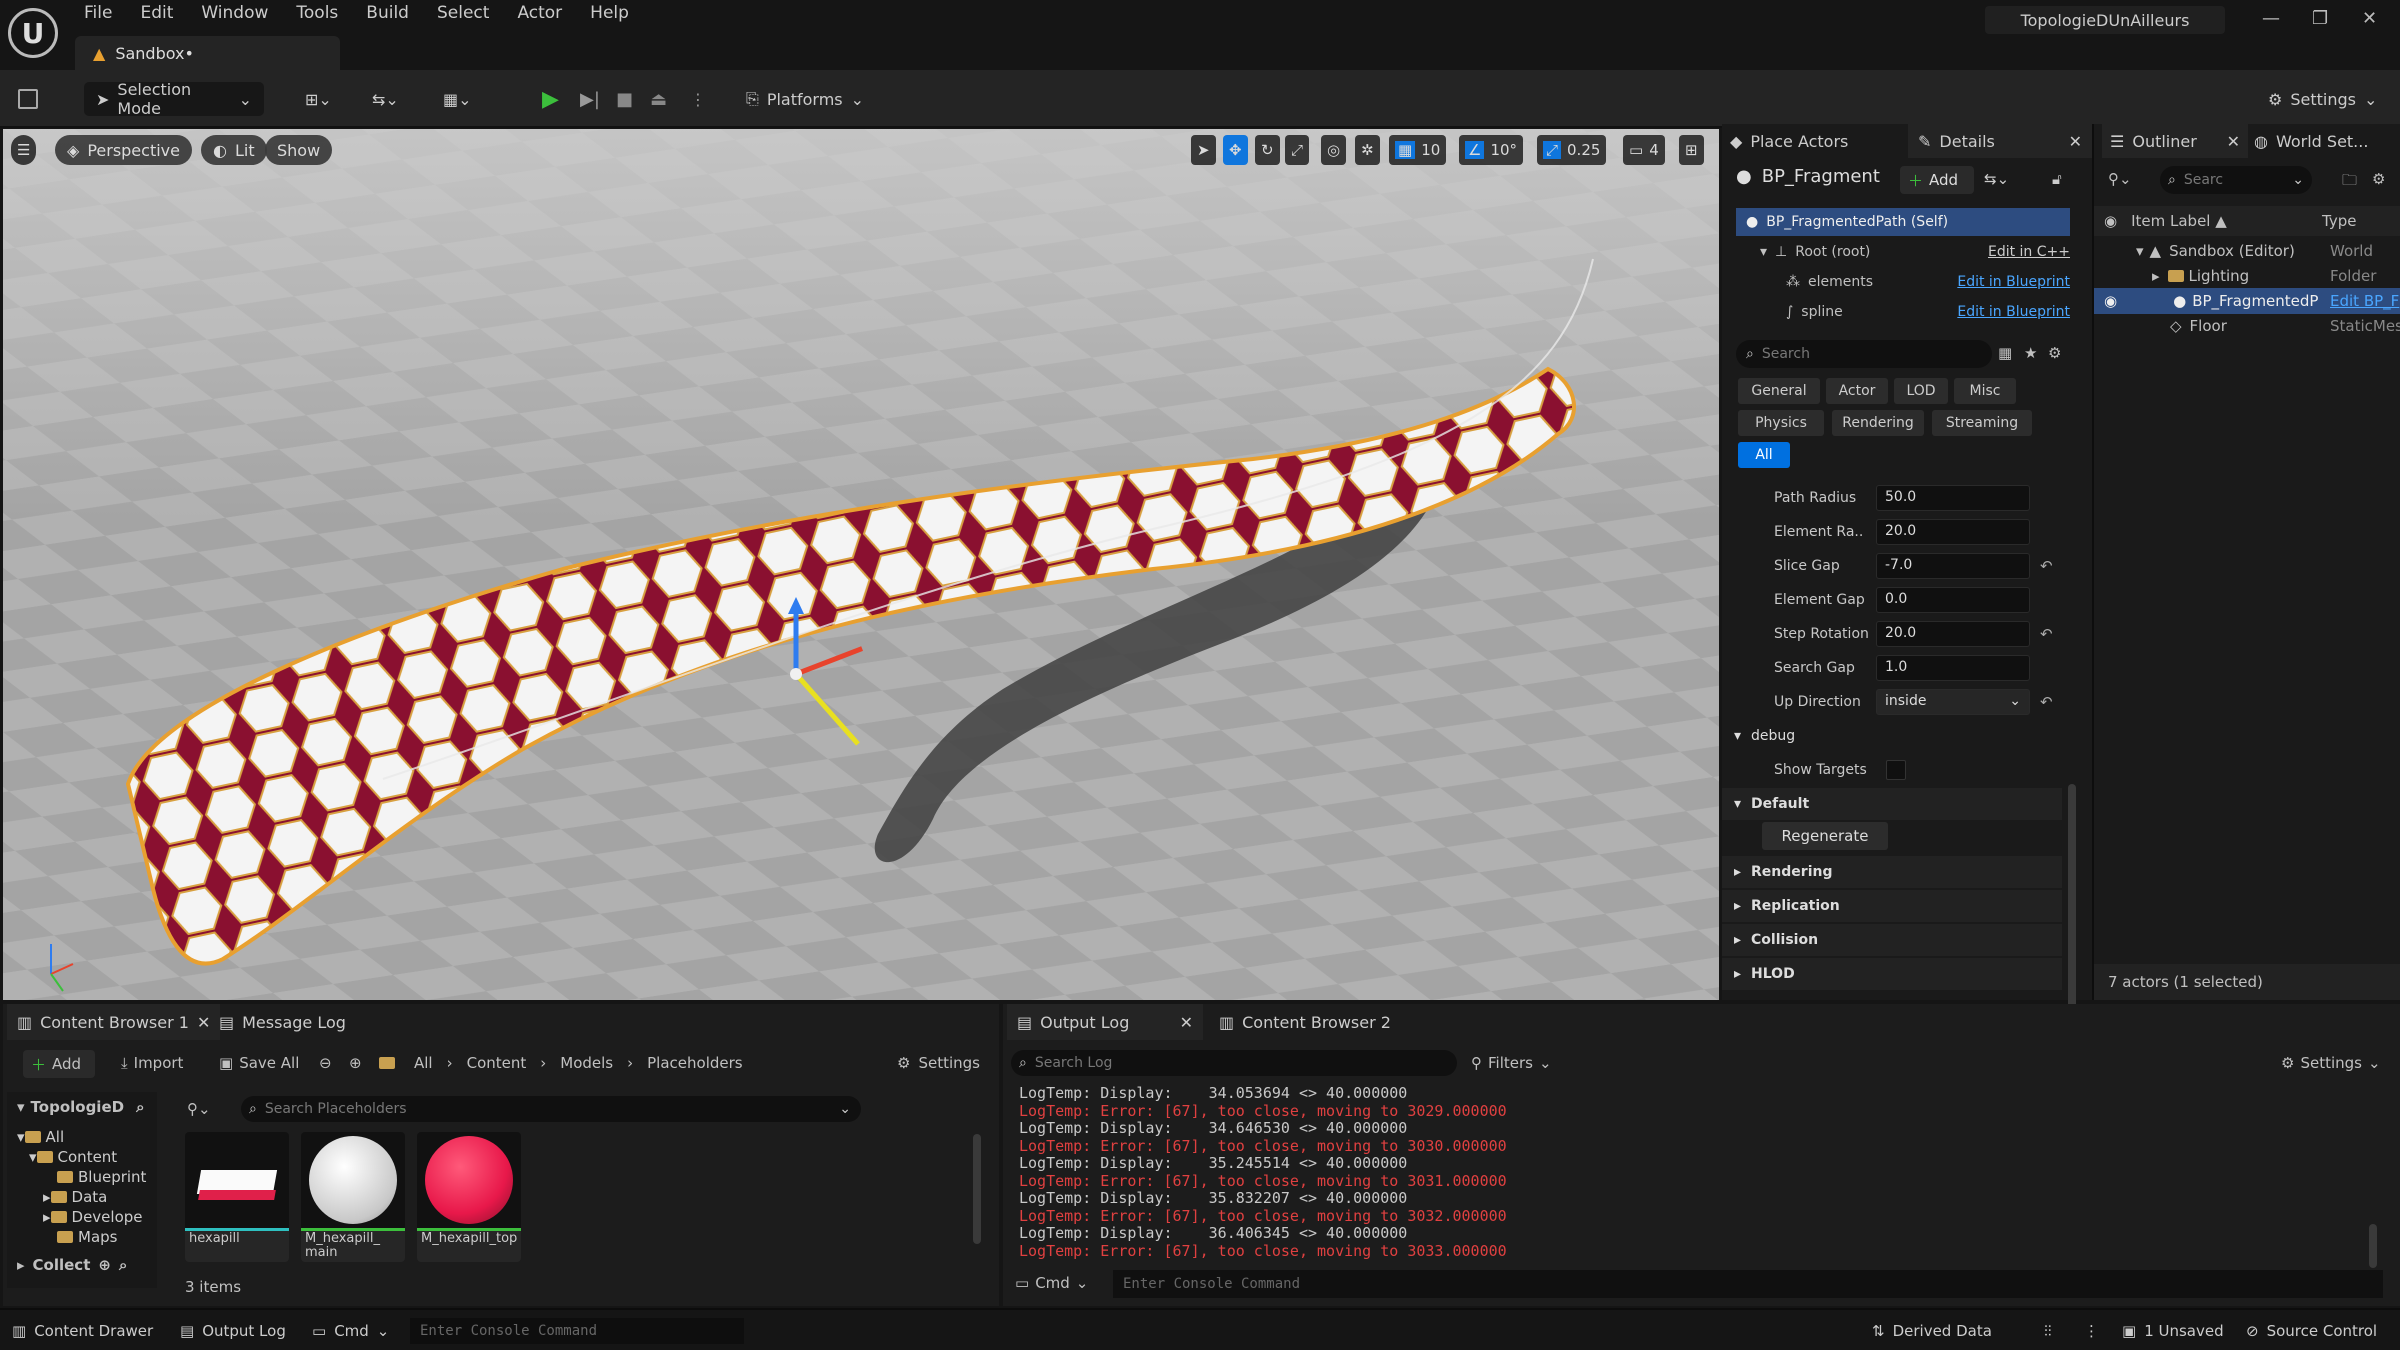 This screenshot has width=2400, height=1350. What do you see at coordinates (577, 1331) in the screenshot?
I see `status-console-input: Enter Console Command` at bounding box center [577, 1331].